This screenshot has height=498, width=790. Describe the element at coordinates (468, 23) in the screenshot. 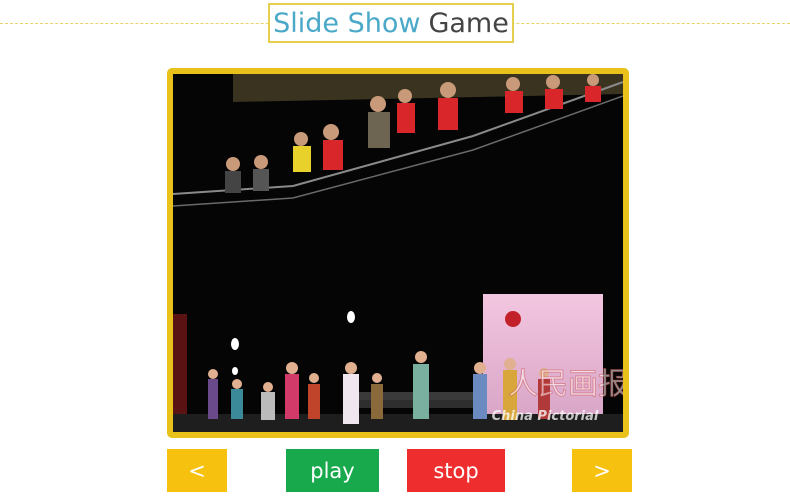

I see `title-part-2: Game` at that location.